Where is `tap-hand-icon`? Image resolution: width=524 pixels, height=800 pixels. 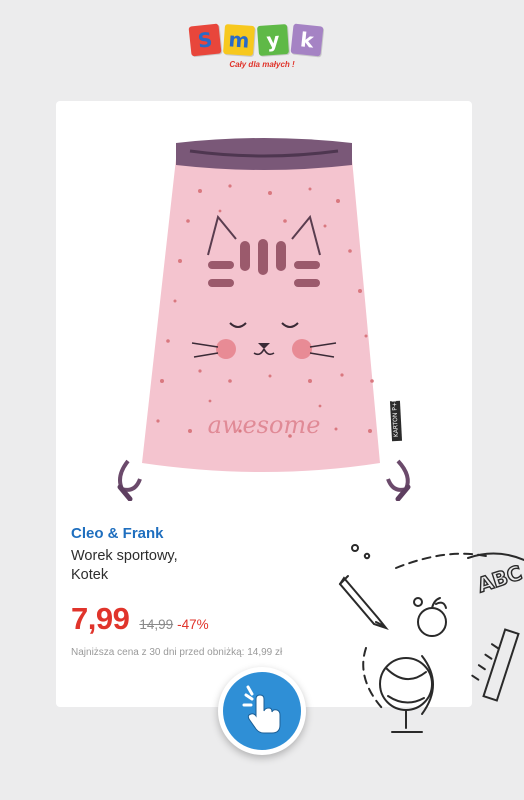 tap-hand-icon is located at coordinates (261, 709).